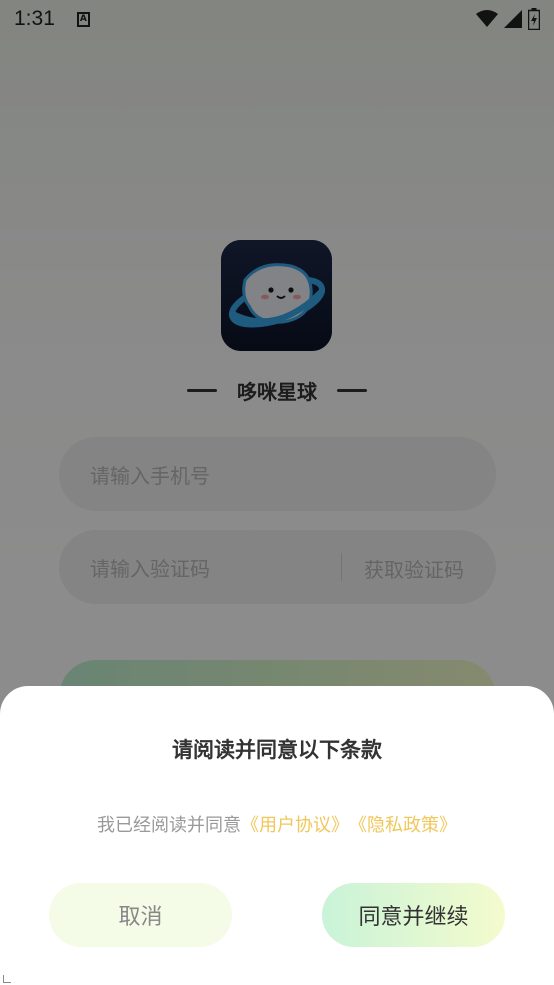 The image size is (554, 985). I want to click on corner-mark, so click(7, 979).